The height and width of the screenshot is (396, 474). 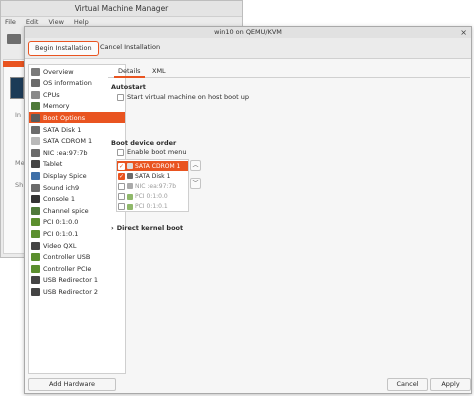 I want to click on sidebar-item-label: Overview, so click(x=58, y=71).